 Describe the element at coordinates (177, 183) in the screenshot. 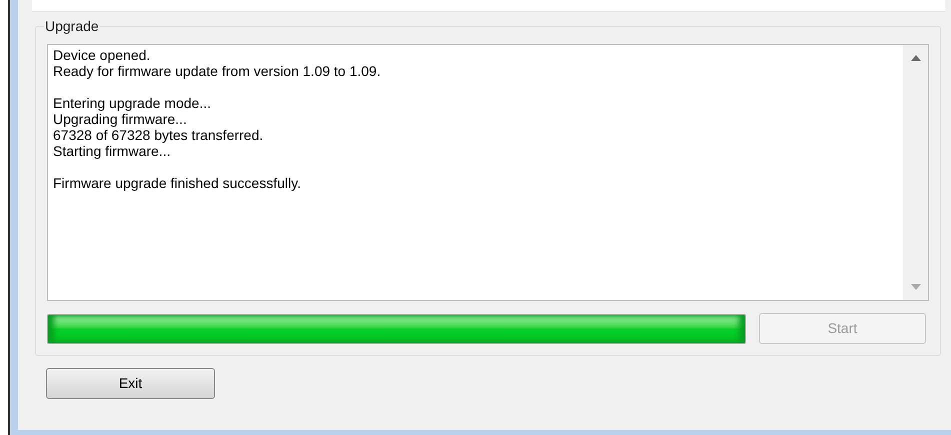

I see `log-line: Firmware upgrade finished successfully.` at that location.